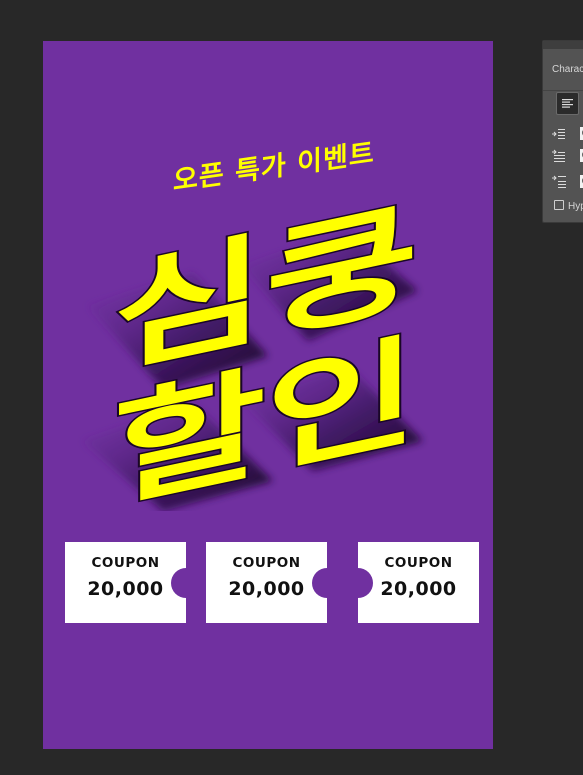 Image resolution: width=583 pixels, height=775 pixels. Describe the element at coordinates (575, 206) in the screenshot. I see `hyphenate-label: Hyp` at that location.